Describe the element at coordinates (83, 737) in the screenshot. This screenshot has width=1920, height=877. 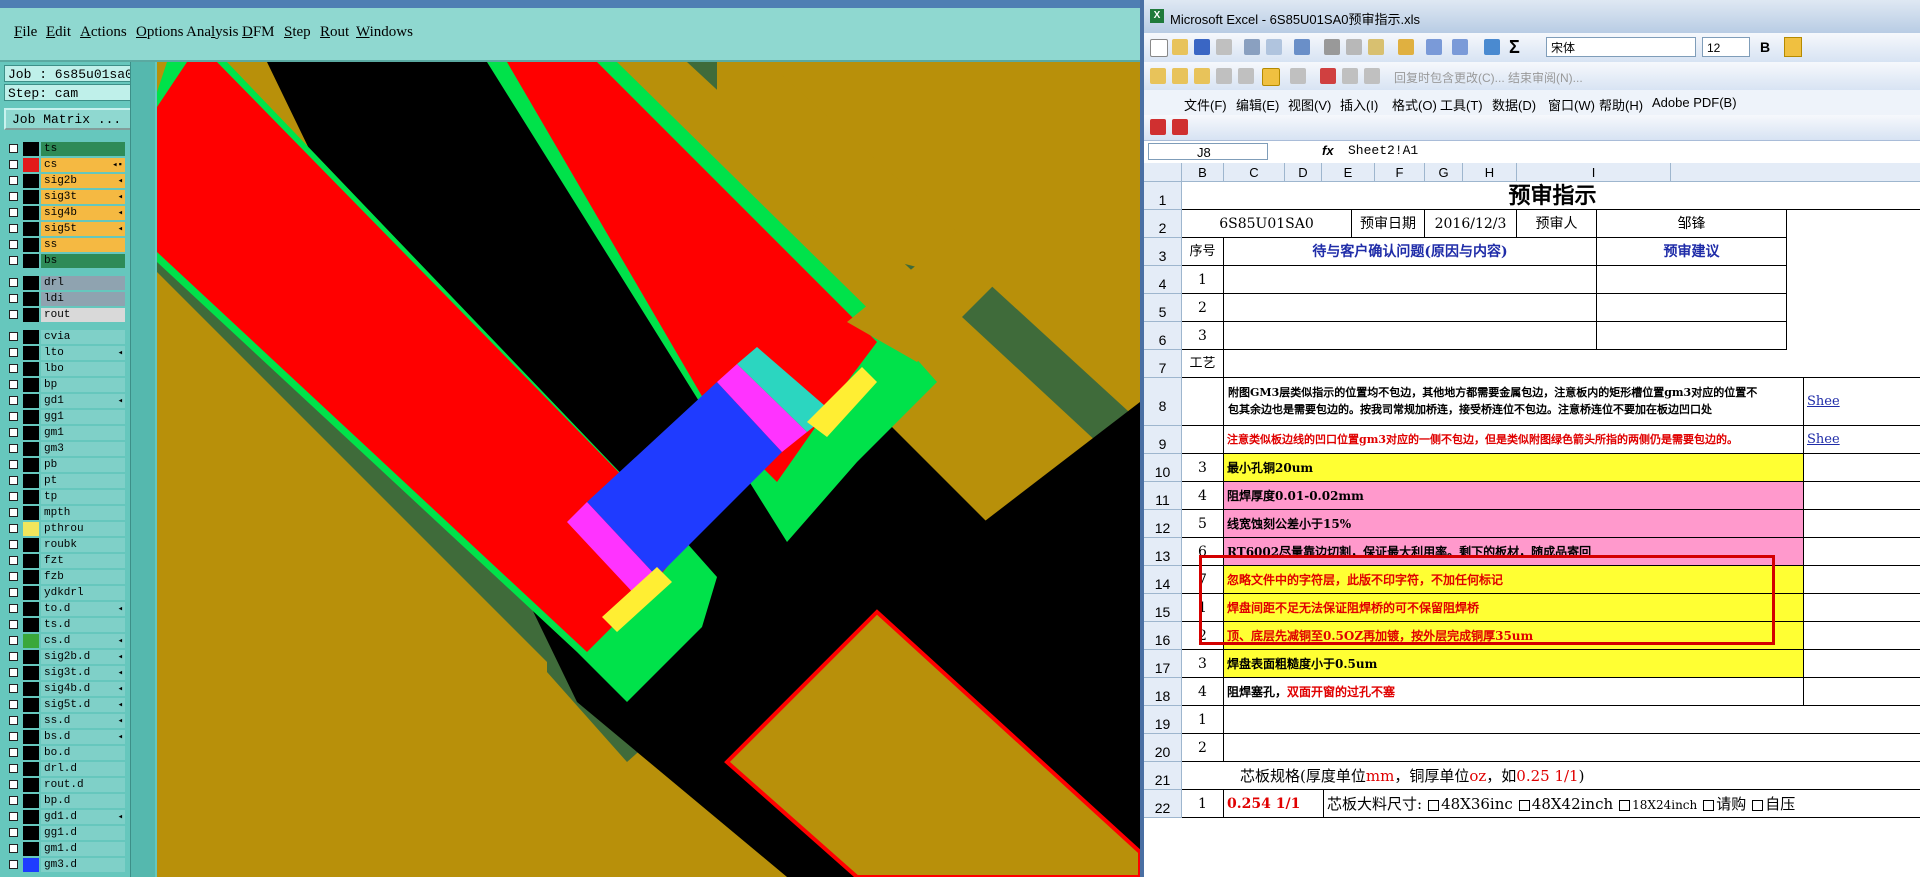
I see `layer-name: bs.d ◂` at that location.